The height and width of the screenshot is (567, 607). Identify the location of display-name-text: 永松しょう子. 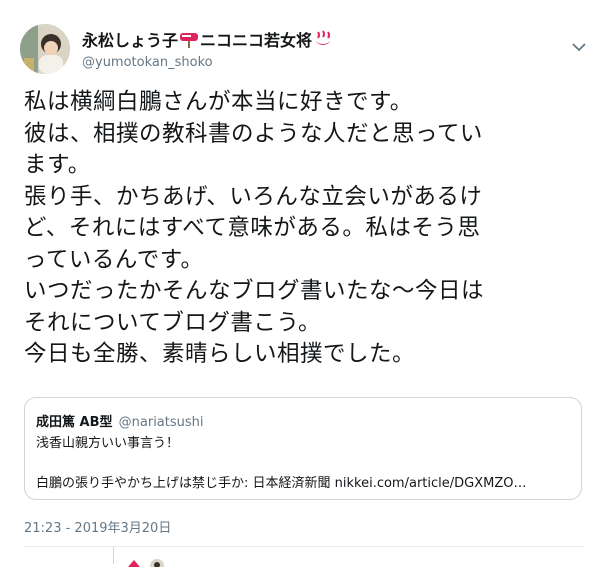
(130, 40).